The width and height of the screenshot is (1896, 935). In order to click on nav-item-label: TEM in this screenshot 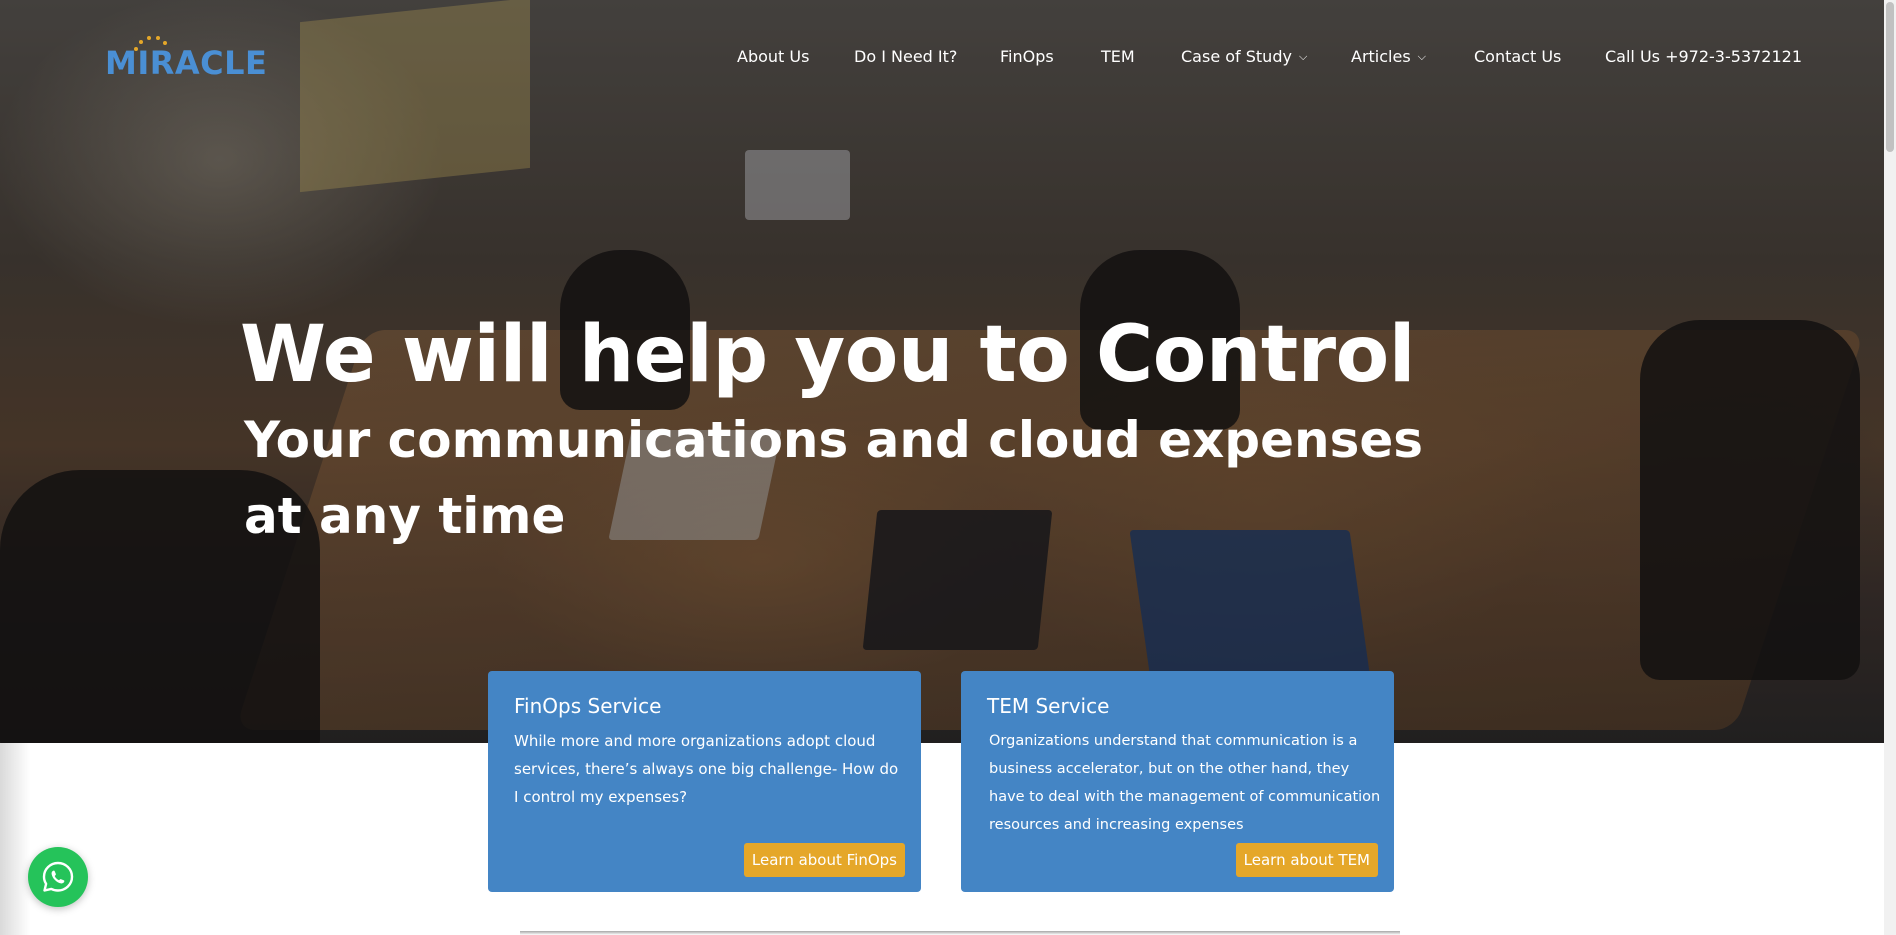, I will do `click(1118, 56)`.